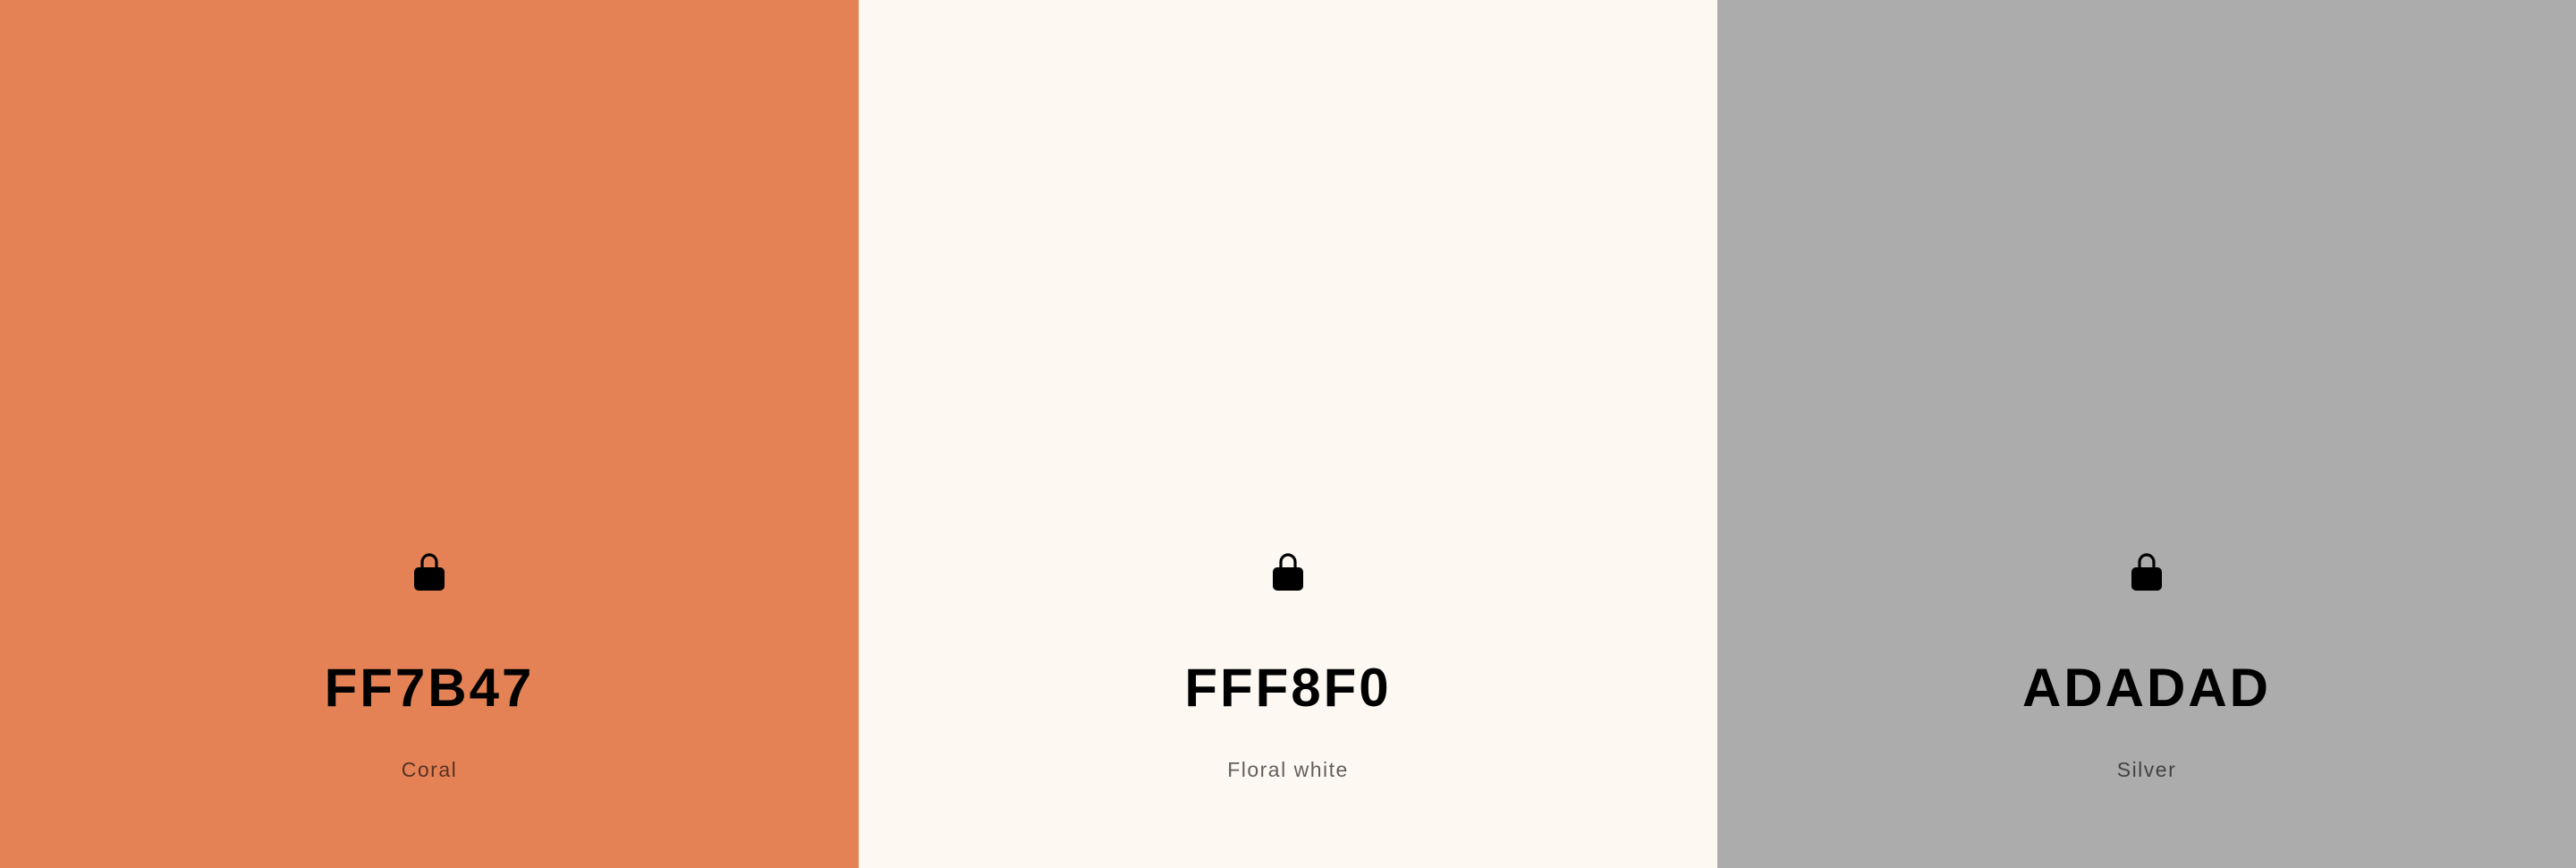 The image size is (2576, 868). What do you see at coordinates (430, 688) in the screenshot?
I see `hex-code: FF7B47` at bounding box center [430, 688].